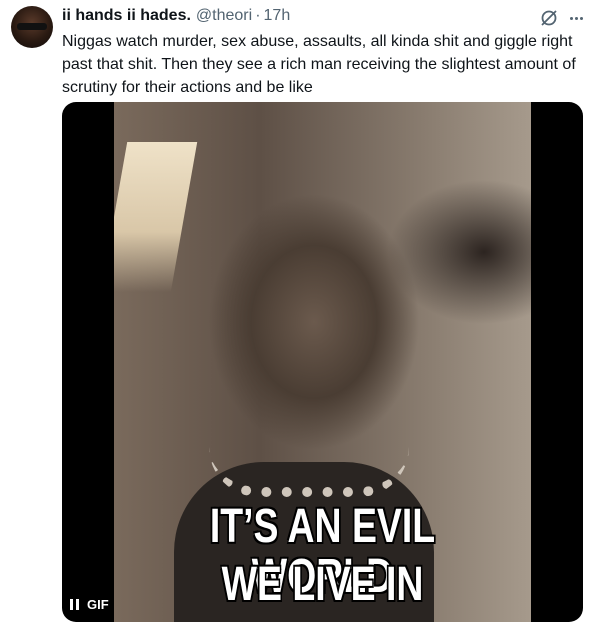 This screenshot has width=590, height=628. What do you see at coordinates (74, 604) in the screenshot?
I see `pause-icon` at bounding box center [74, 604].